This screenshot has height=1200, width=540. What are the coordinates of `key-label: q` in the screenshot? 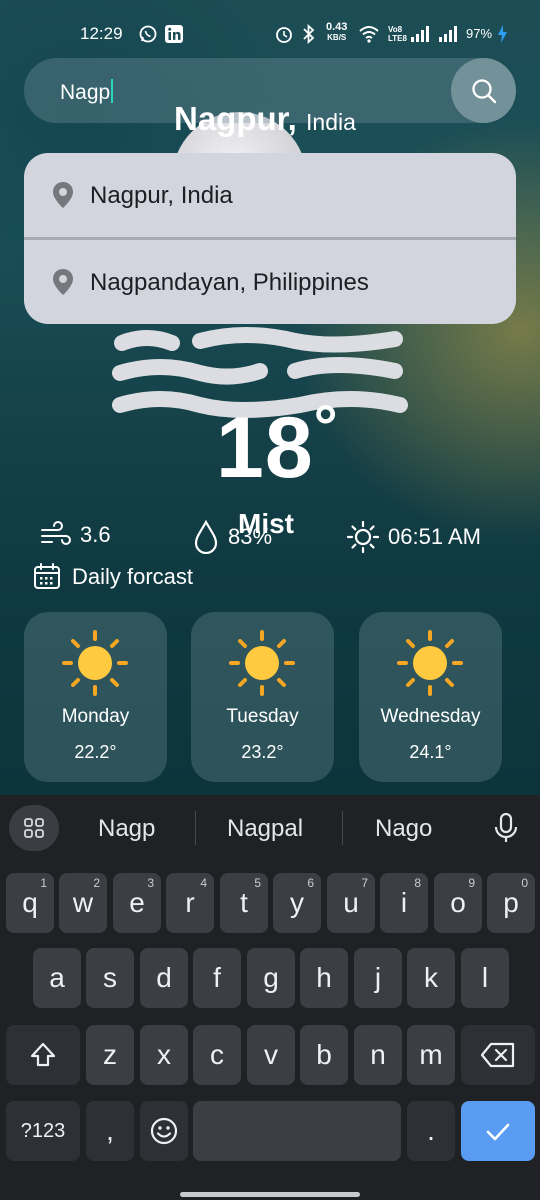 It's located at (30, 902).